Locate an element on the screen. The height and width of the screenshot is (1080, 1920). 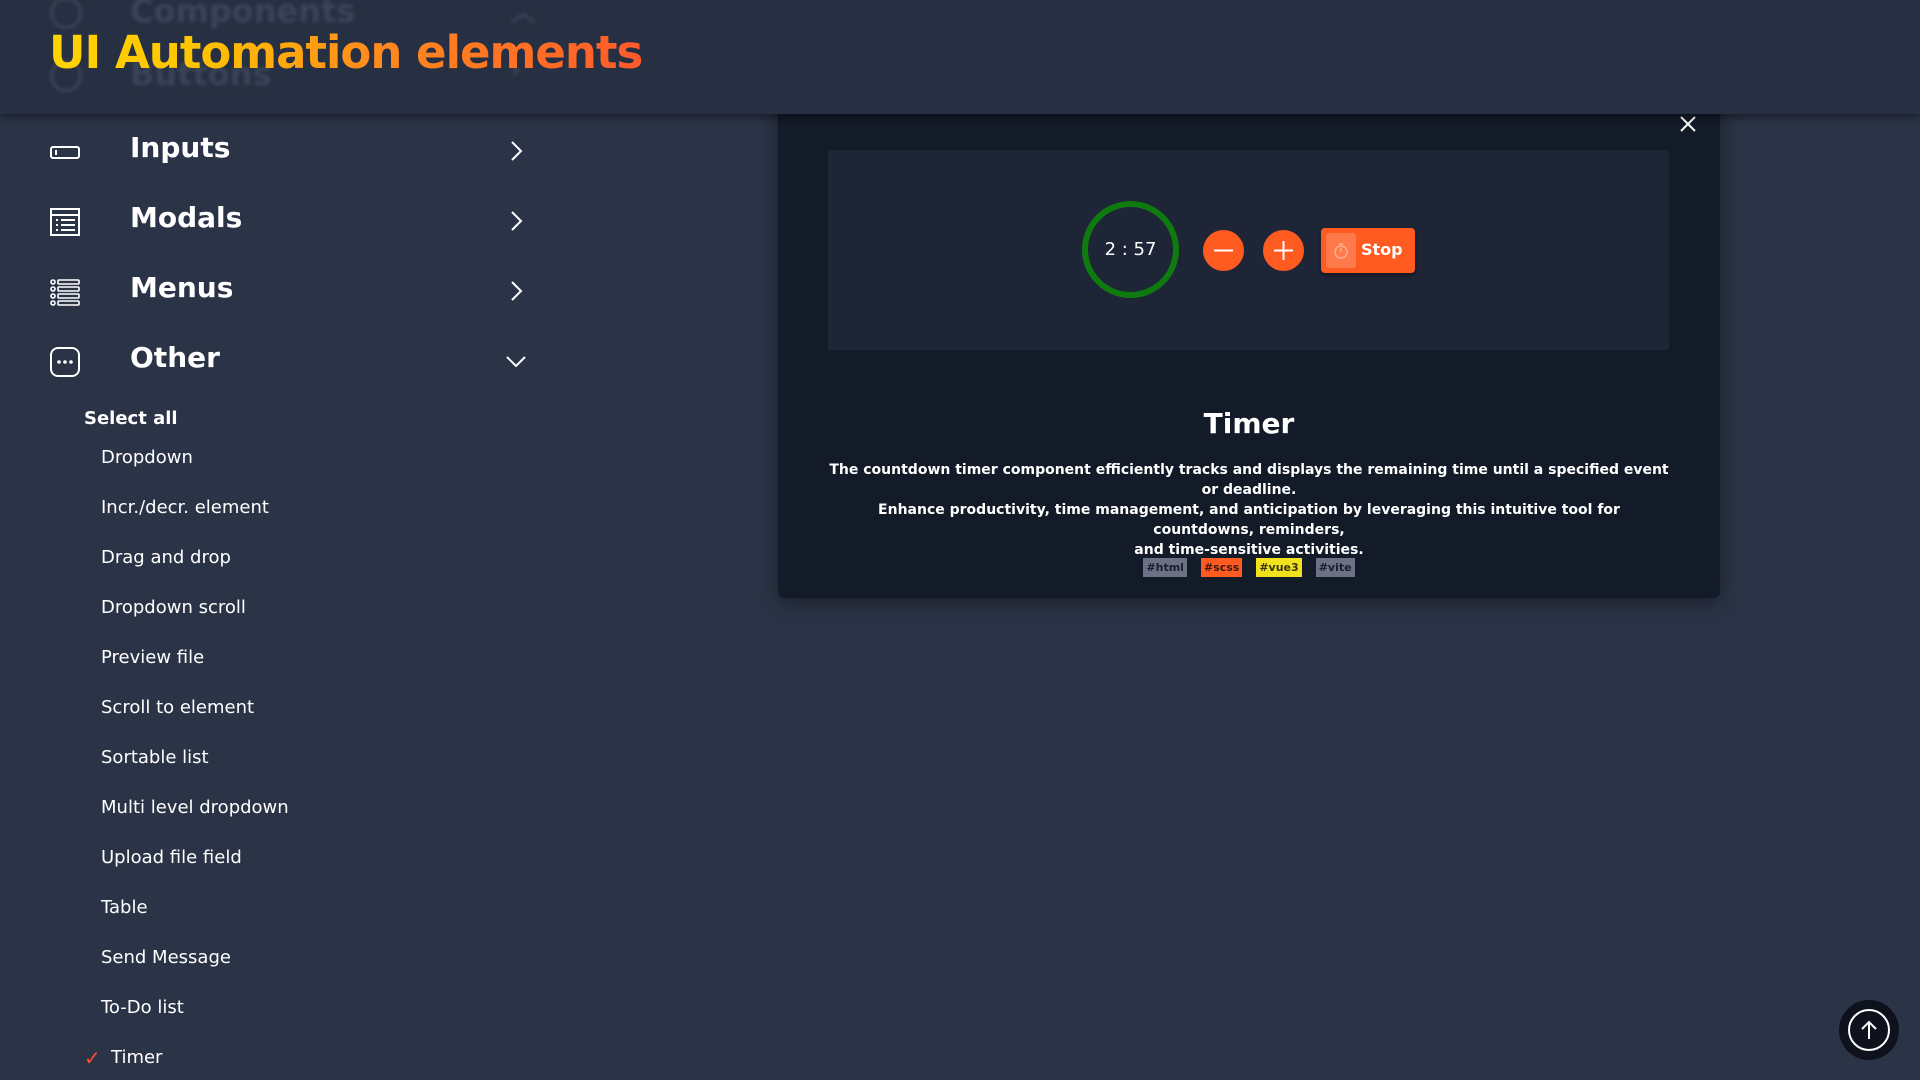
sidebar-item-incr-decr: Incr./decr. element is located at coordinates (185, 507).